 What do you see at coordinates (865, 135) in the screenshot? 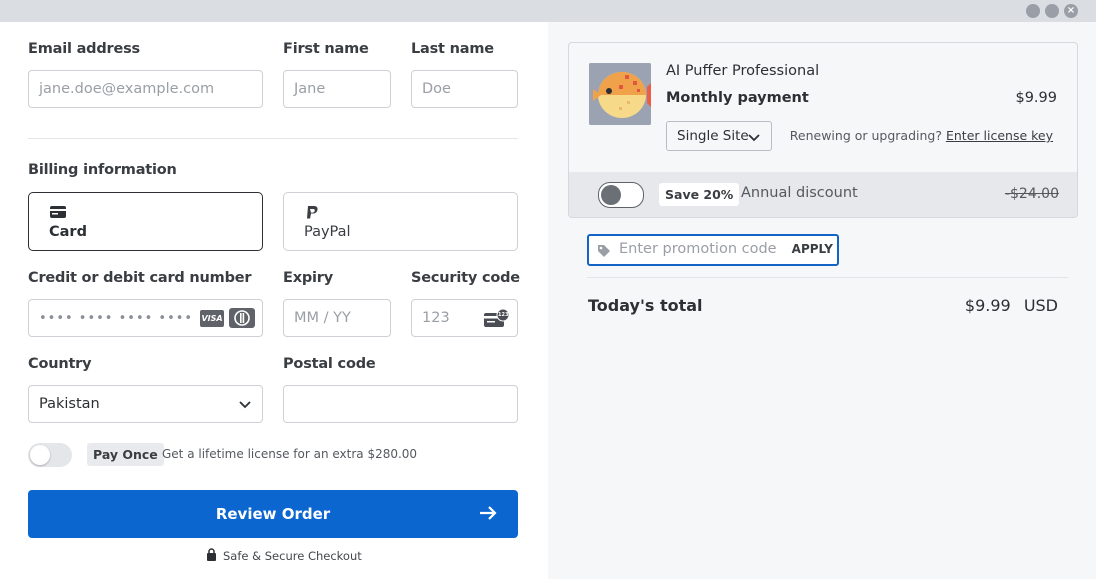
I see `renew-prompt: Renewing or upgrading?` at bounding box center [865, 135].